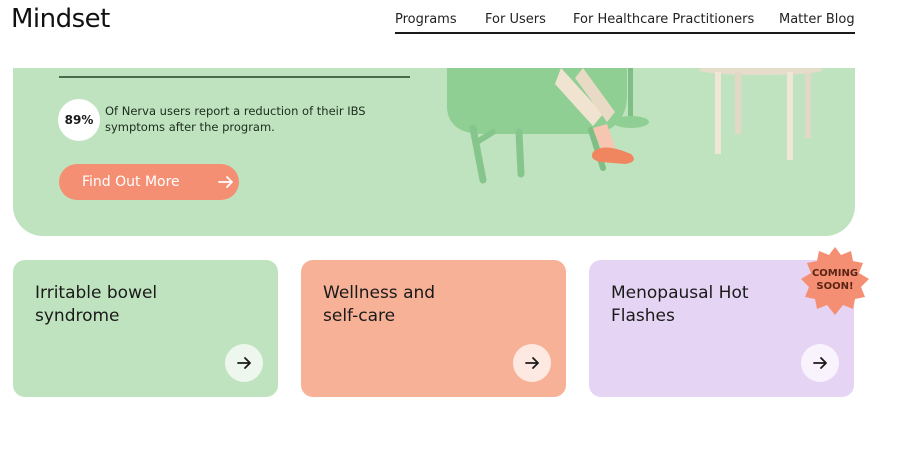  What do you see at coordinates (379, 293) in the screenshot?
I see `card-title-line: Wellness and` at bounding box center [379, 293].